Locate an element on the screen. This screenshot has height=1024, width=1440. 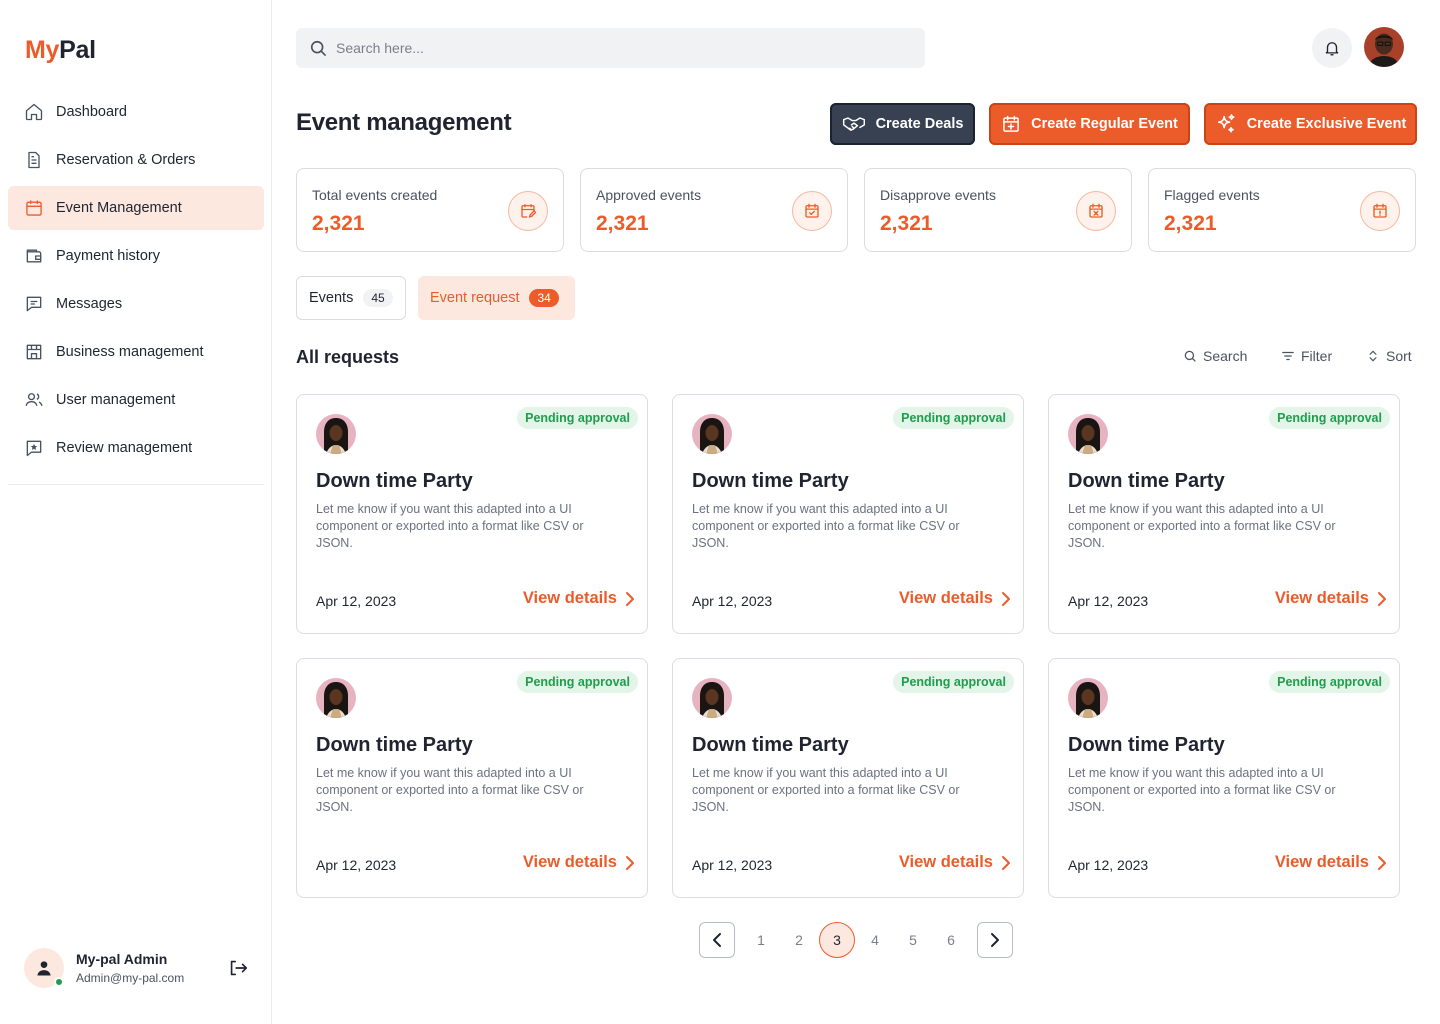
pagination-page-5: 5 is located at coordinates (913, 940).